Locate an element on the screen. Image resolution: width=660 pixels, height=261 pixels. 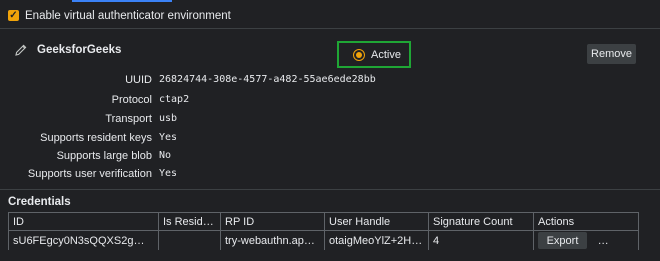
property-label: UUID is located at coordinates (138, 80).